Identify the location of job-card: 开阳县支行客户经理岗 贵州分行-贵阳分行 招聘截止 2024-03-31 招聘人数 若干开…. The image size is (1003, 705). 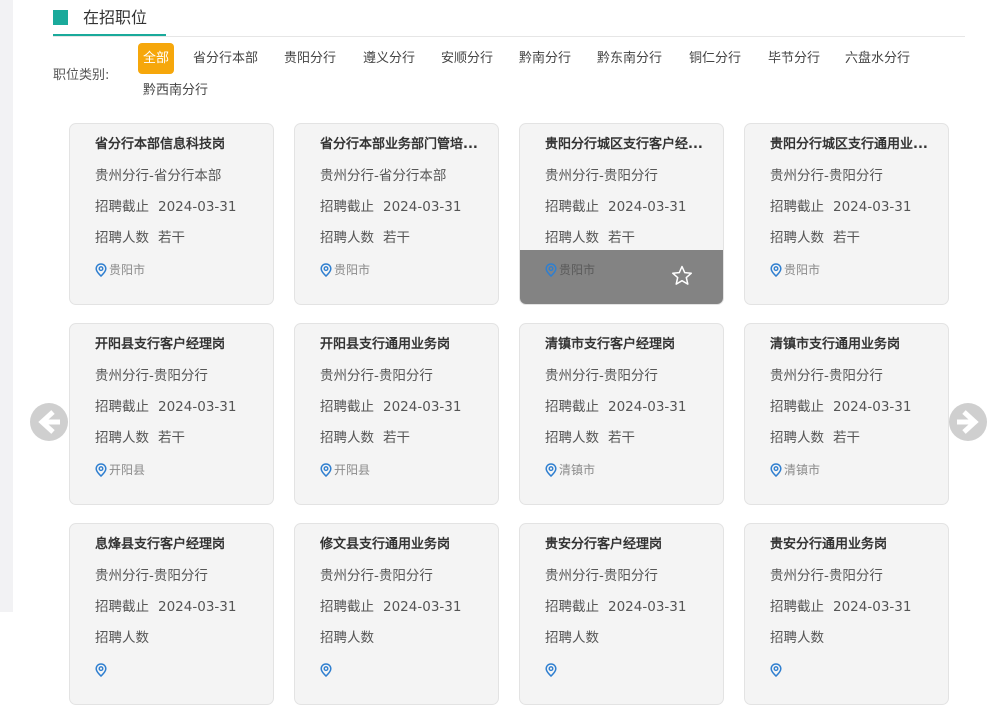
(171, 414).